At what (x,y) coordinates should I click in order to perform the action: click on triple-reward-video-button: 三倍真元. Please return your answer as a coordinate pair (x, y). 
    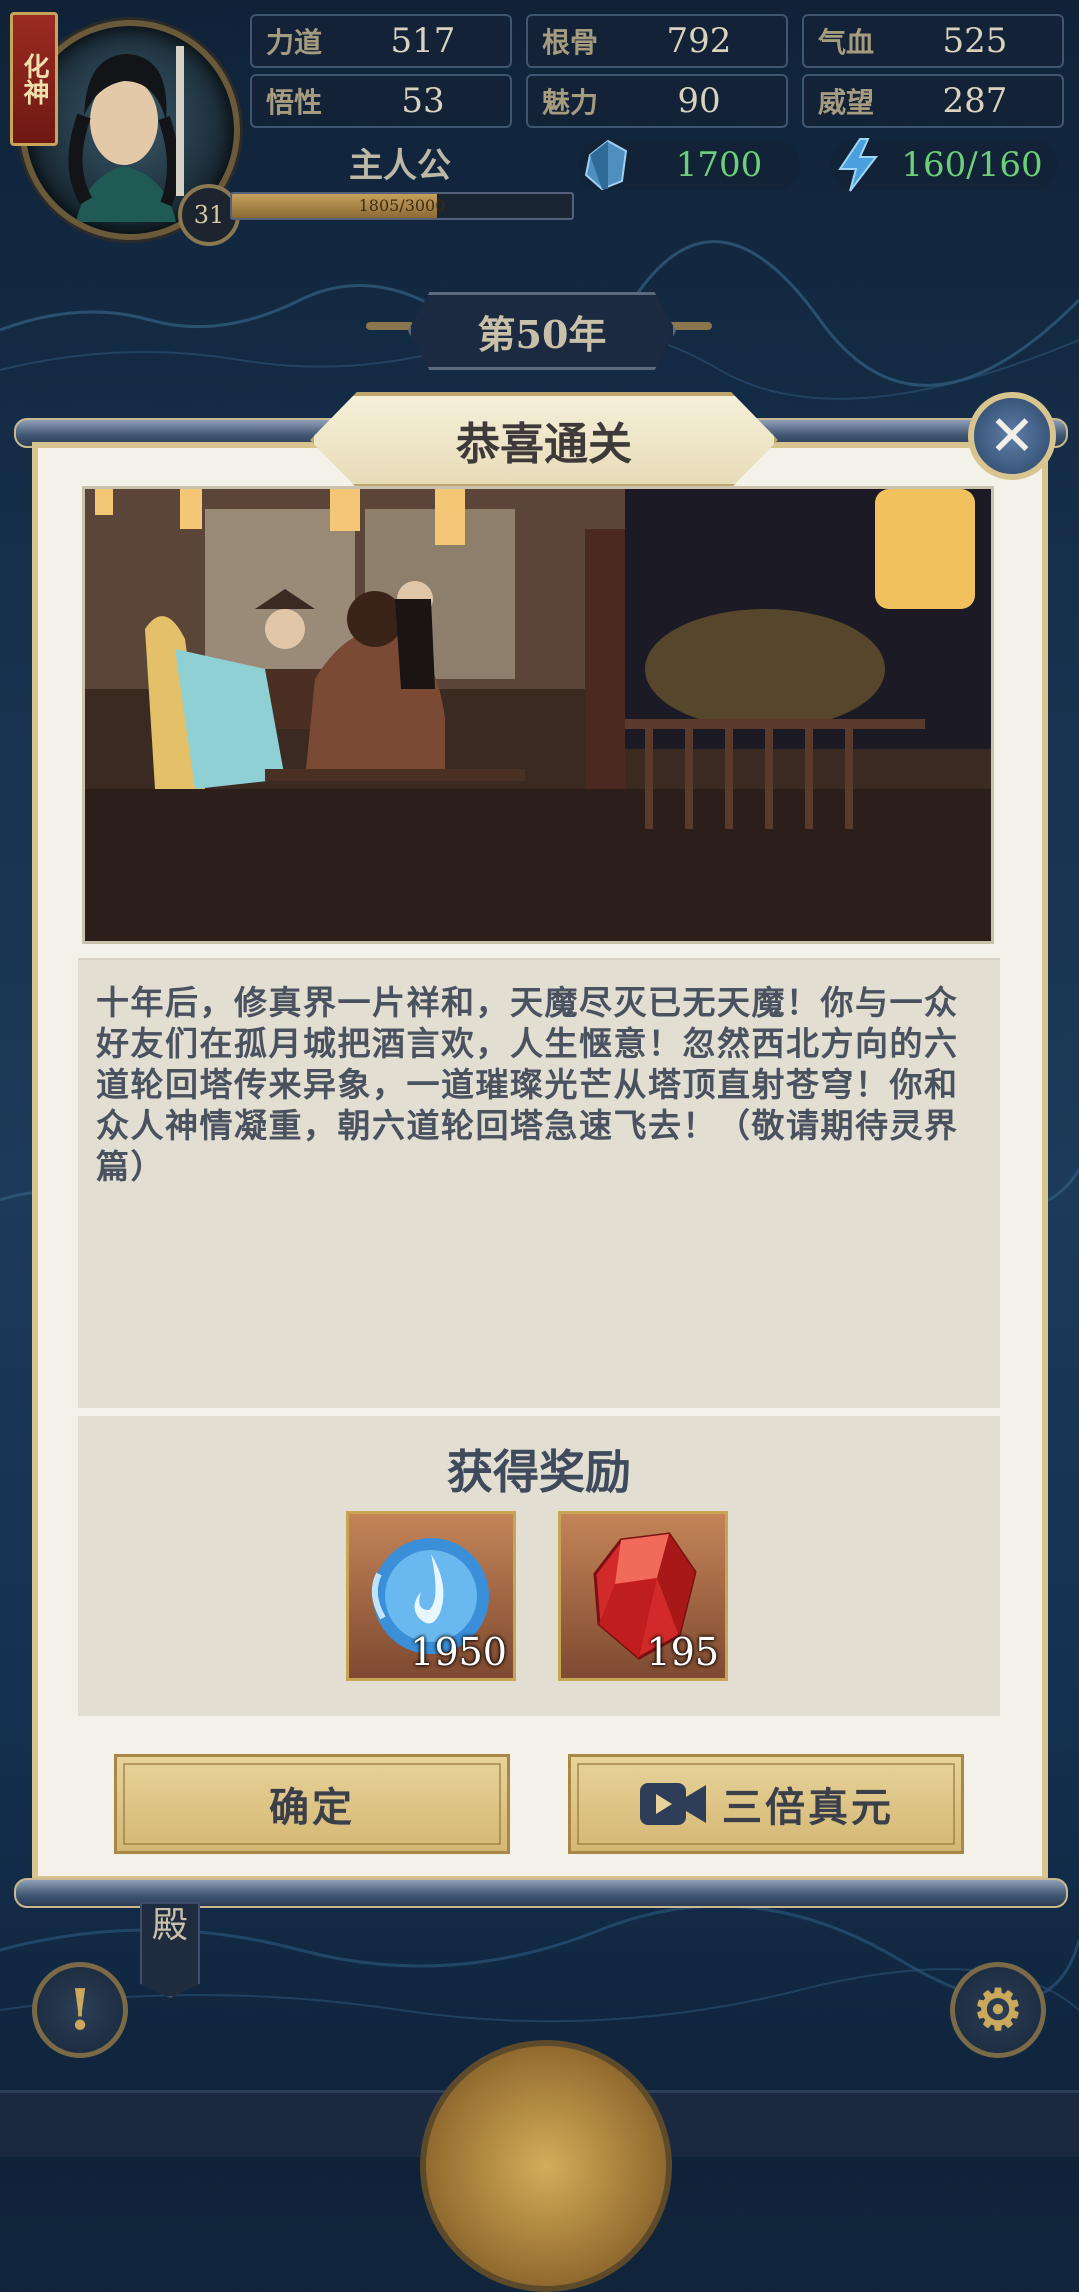
    Looking at the image, I should click on (766, 1804).